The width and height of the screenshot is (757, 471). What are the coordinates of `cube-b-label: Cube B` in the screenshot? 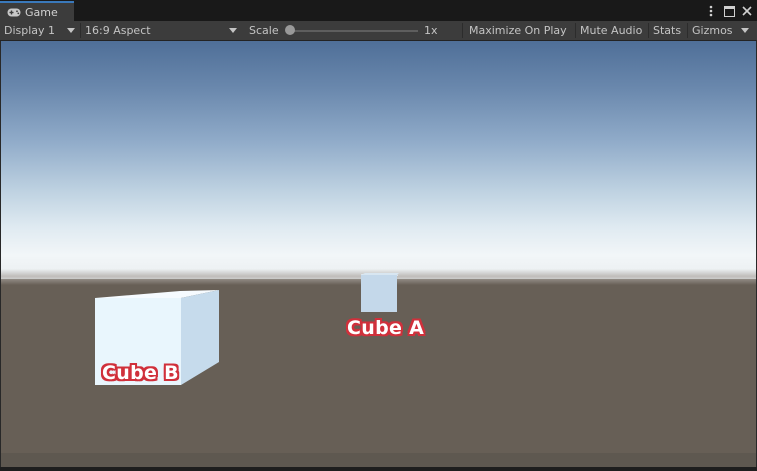 It's located at (140, 373).